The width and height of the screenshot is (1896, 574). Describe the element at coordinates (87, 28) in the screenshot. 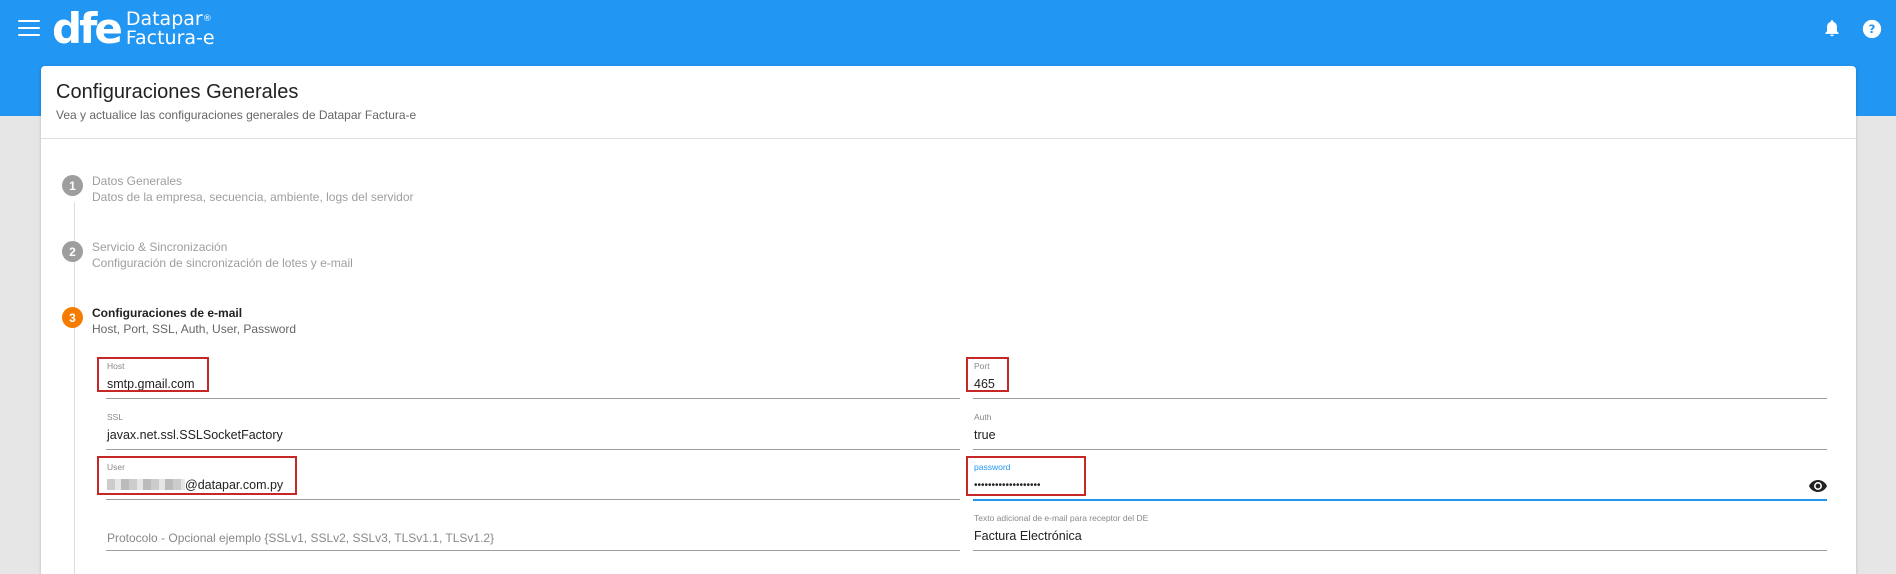

I see `logo-mark: dfe` at that location.